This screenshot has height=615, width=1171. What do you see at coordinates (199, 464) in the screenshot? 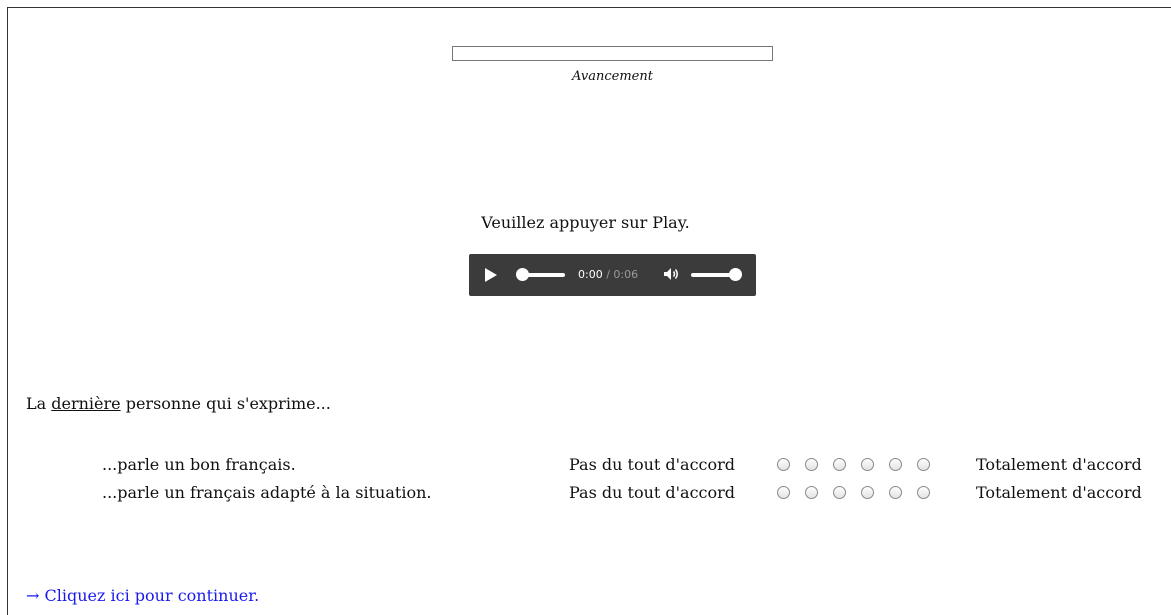
I see `likert-item-text: ...parle un bon français.` at bounding box center [199, 464].